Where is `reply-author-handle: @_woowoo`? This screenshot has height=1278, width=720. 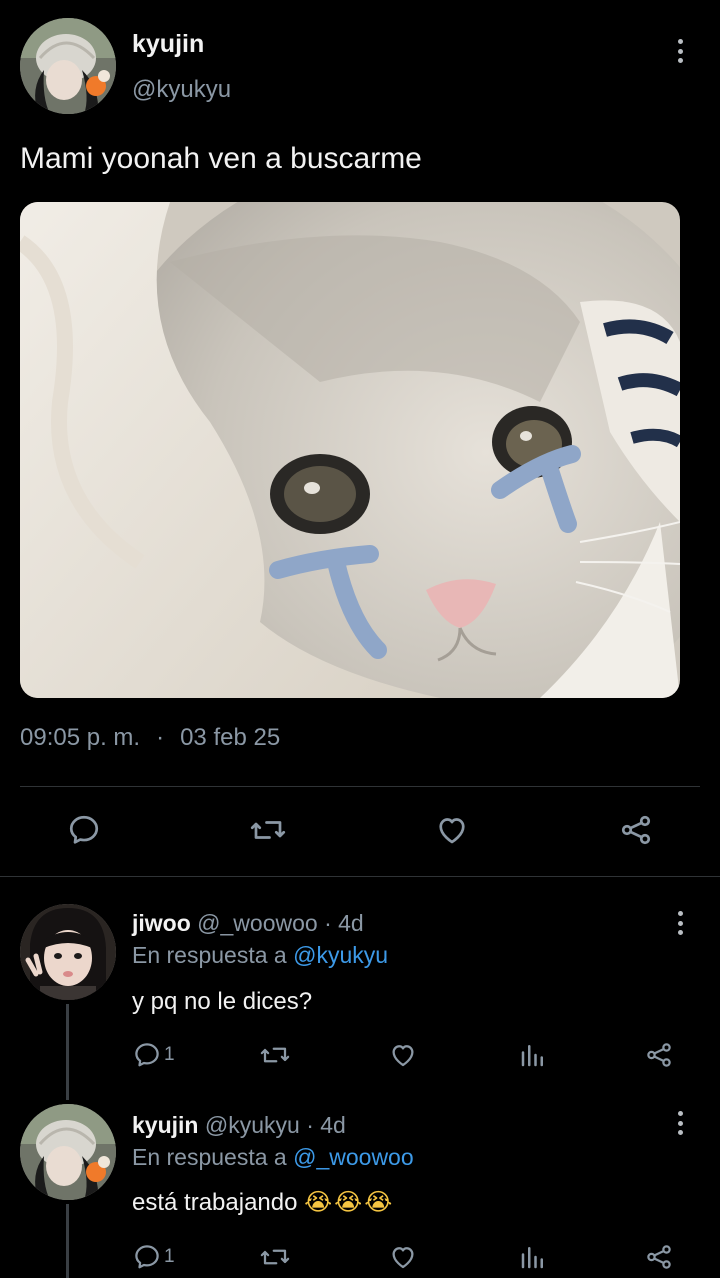
reply-author-handle: @_woowoo is located at coordinates (257, 923).